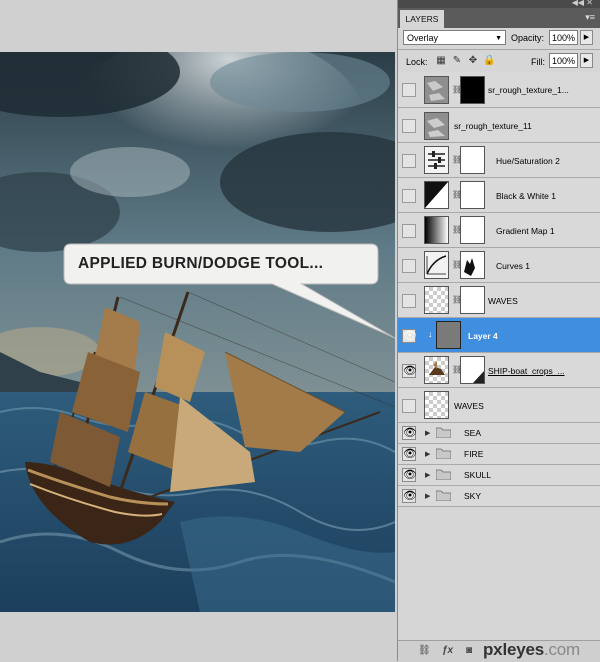 This screenshot has width=600, height=662. Describe the element at coordinates (474, 454) in the screenshot. I see `group-name: FIRE` at that location.